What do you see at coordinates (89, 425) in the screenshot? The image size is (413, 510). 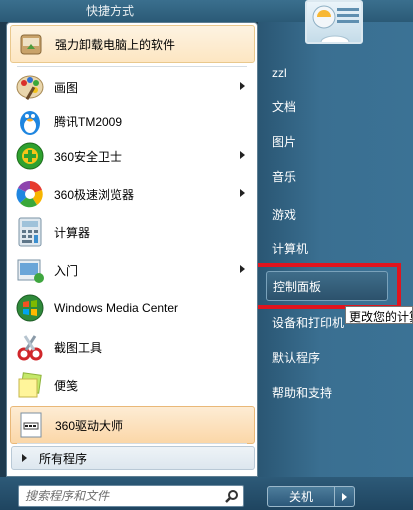 I see `menu-item-label: 360驱动大师` at bounding box center [89, 425].